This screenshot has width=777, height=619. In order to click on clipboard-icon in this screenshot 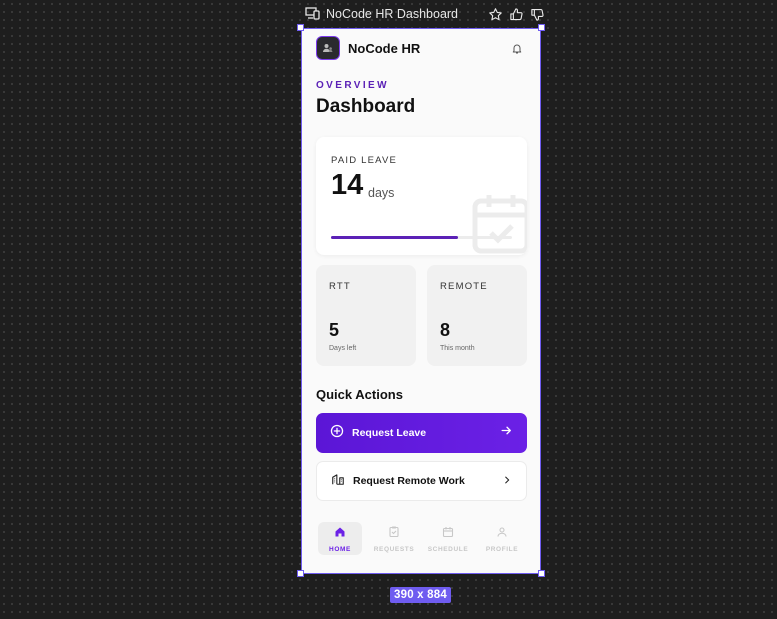, I will do `click(394, 534)`.